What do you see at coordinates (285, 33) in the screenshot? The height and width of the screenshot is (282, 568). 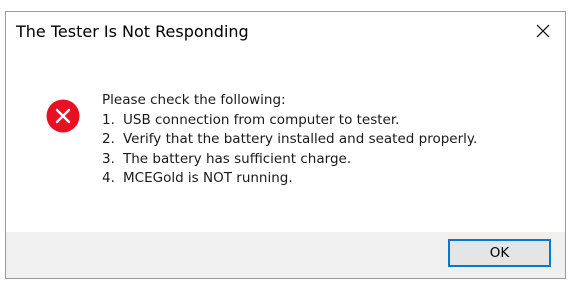 I see `title-bar: The Tester Is Not Responding` at bounding box center [285, 33].